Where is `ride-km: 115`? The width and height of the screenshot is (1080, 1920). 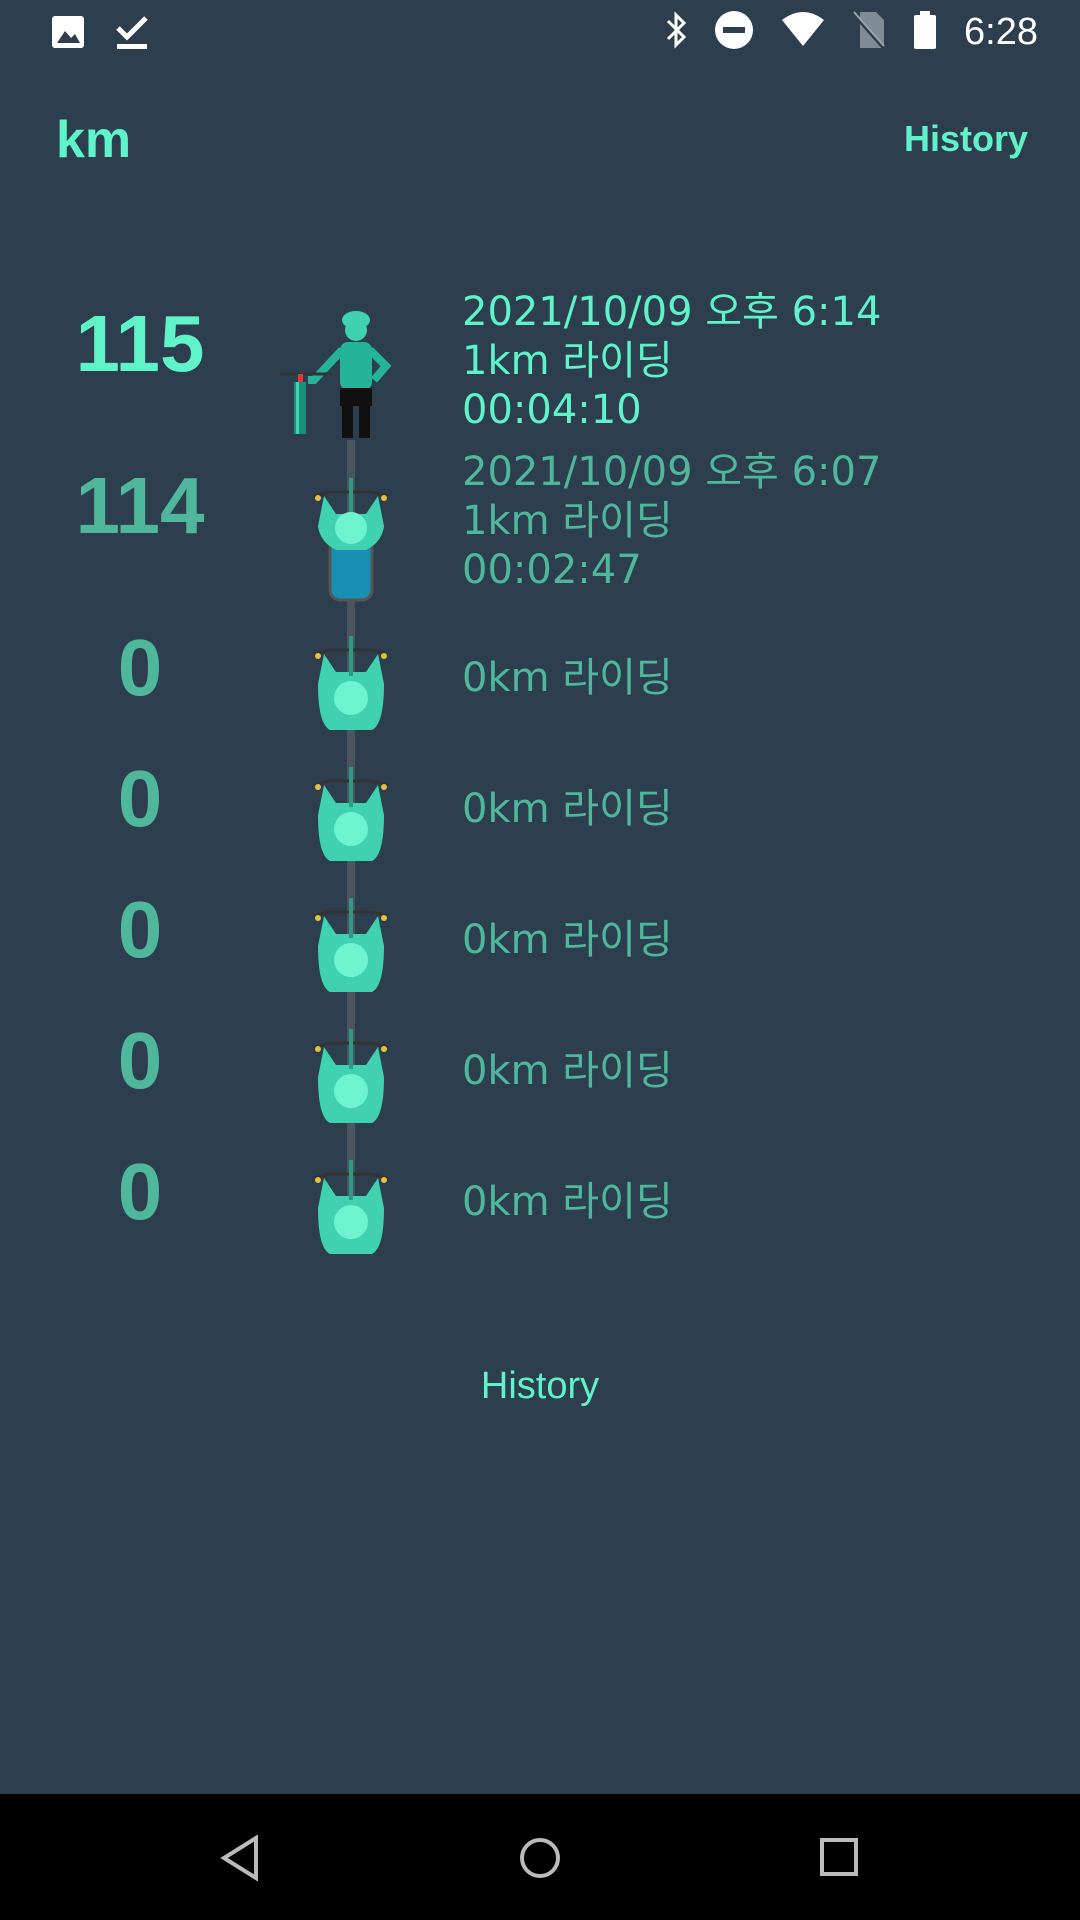 ride-km: 115 is located at coordinates (140, 343).